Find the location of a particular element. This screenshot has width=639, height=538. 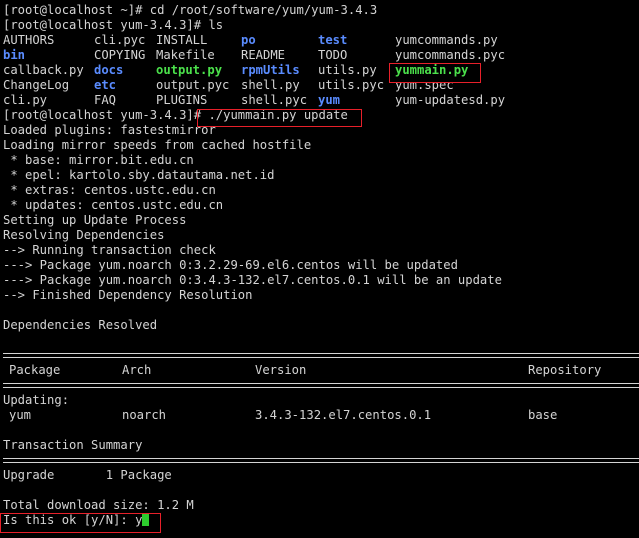

table-header-row: Package Arch Version Repository is located at coordinates (321, 370).